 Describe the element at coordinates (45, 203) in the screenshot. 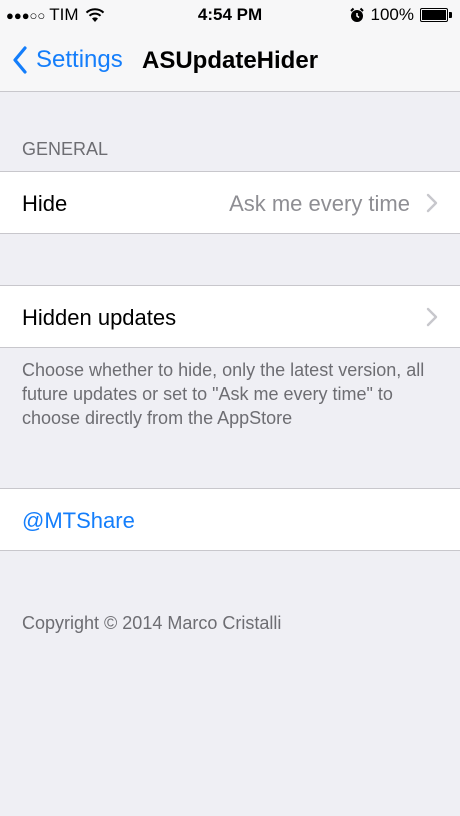

I see `hide-label: Hide` at that location.